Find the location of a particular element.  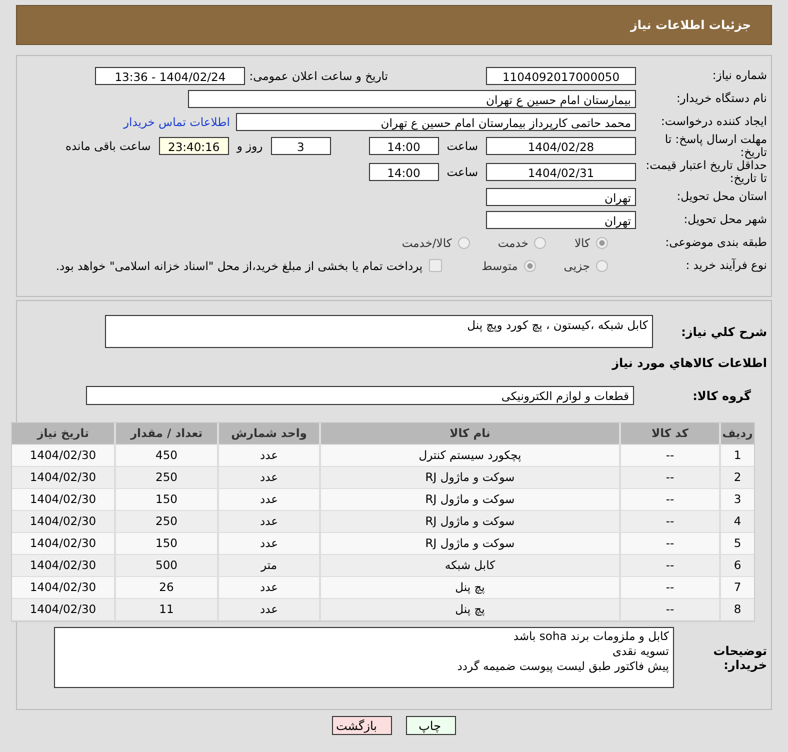

print-button: چاپ is located at coordinates (431, 725).